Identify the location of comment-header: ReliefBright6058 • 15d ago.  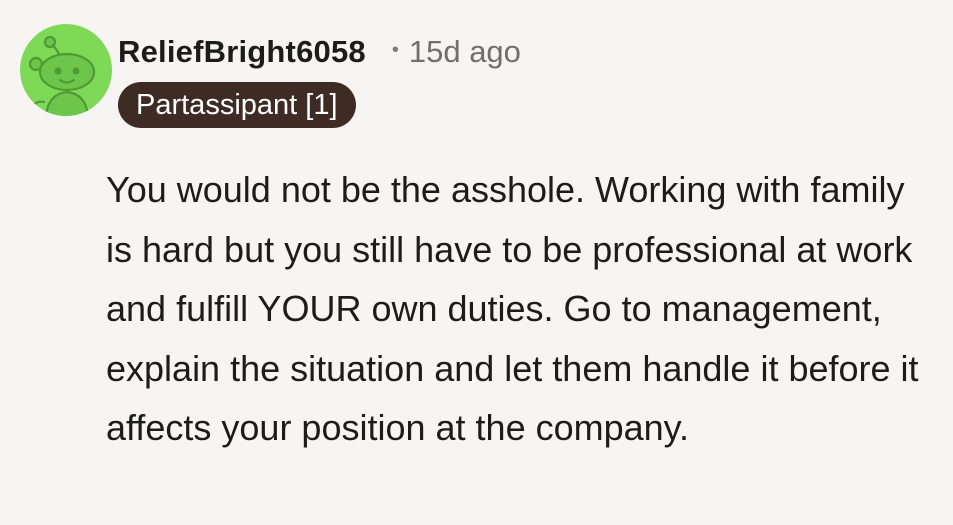
(319, 52).